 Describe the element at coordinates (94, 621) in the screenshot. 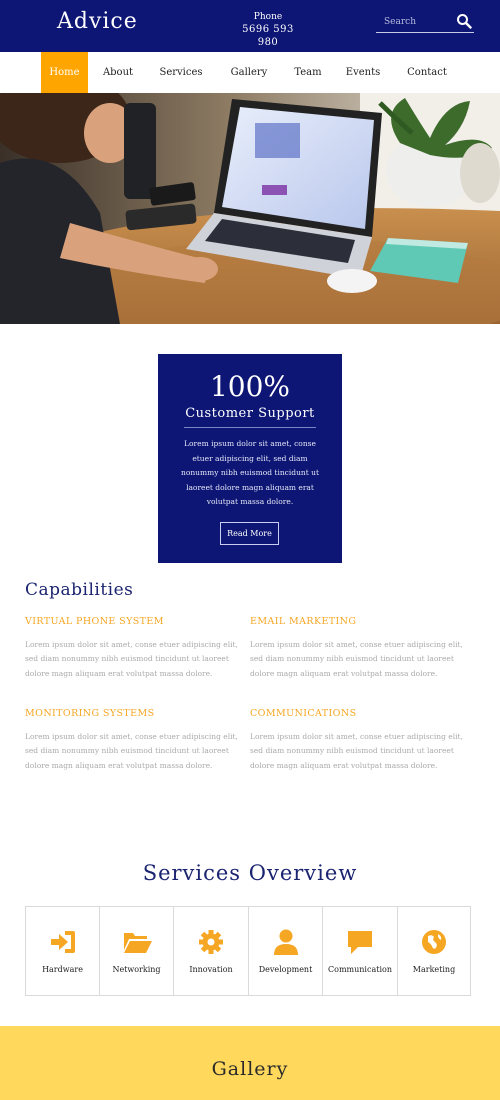

I see `capability-title: VIRTUAL PHONE SYSTEM` at that location.